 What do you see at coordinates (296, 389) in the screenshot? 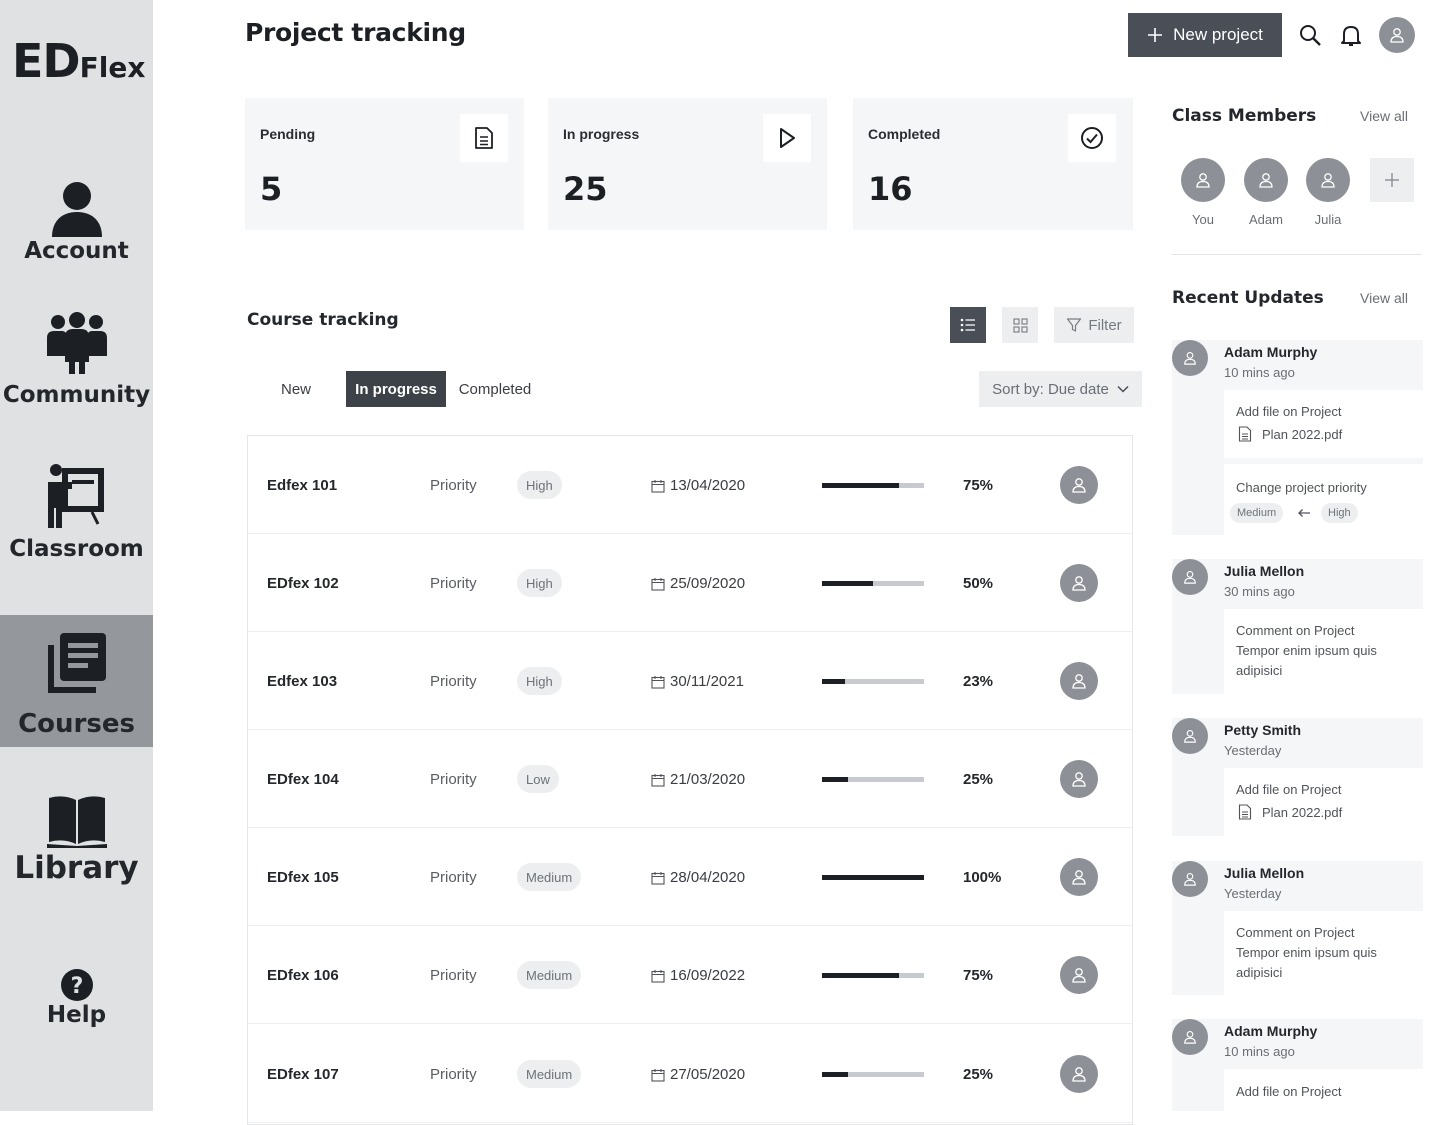
I see `tab-new: New` at bounding box center [296, 389].